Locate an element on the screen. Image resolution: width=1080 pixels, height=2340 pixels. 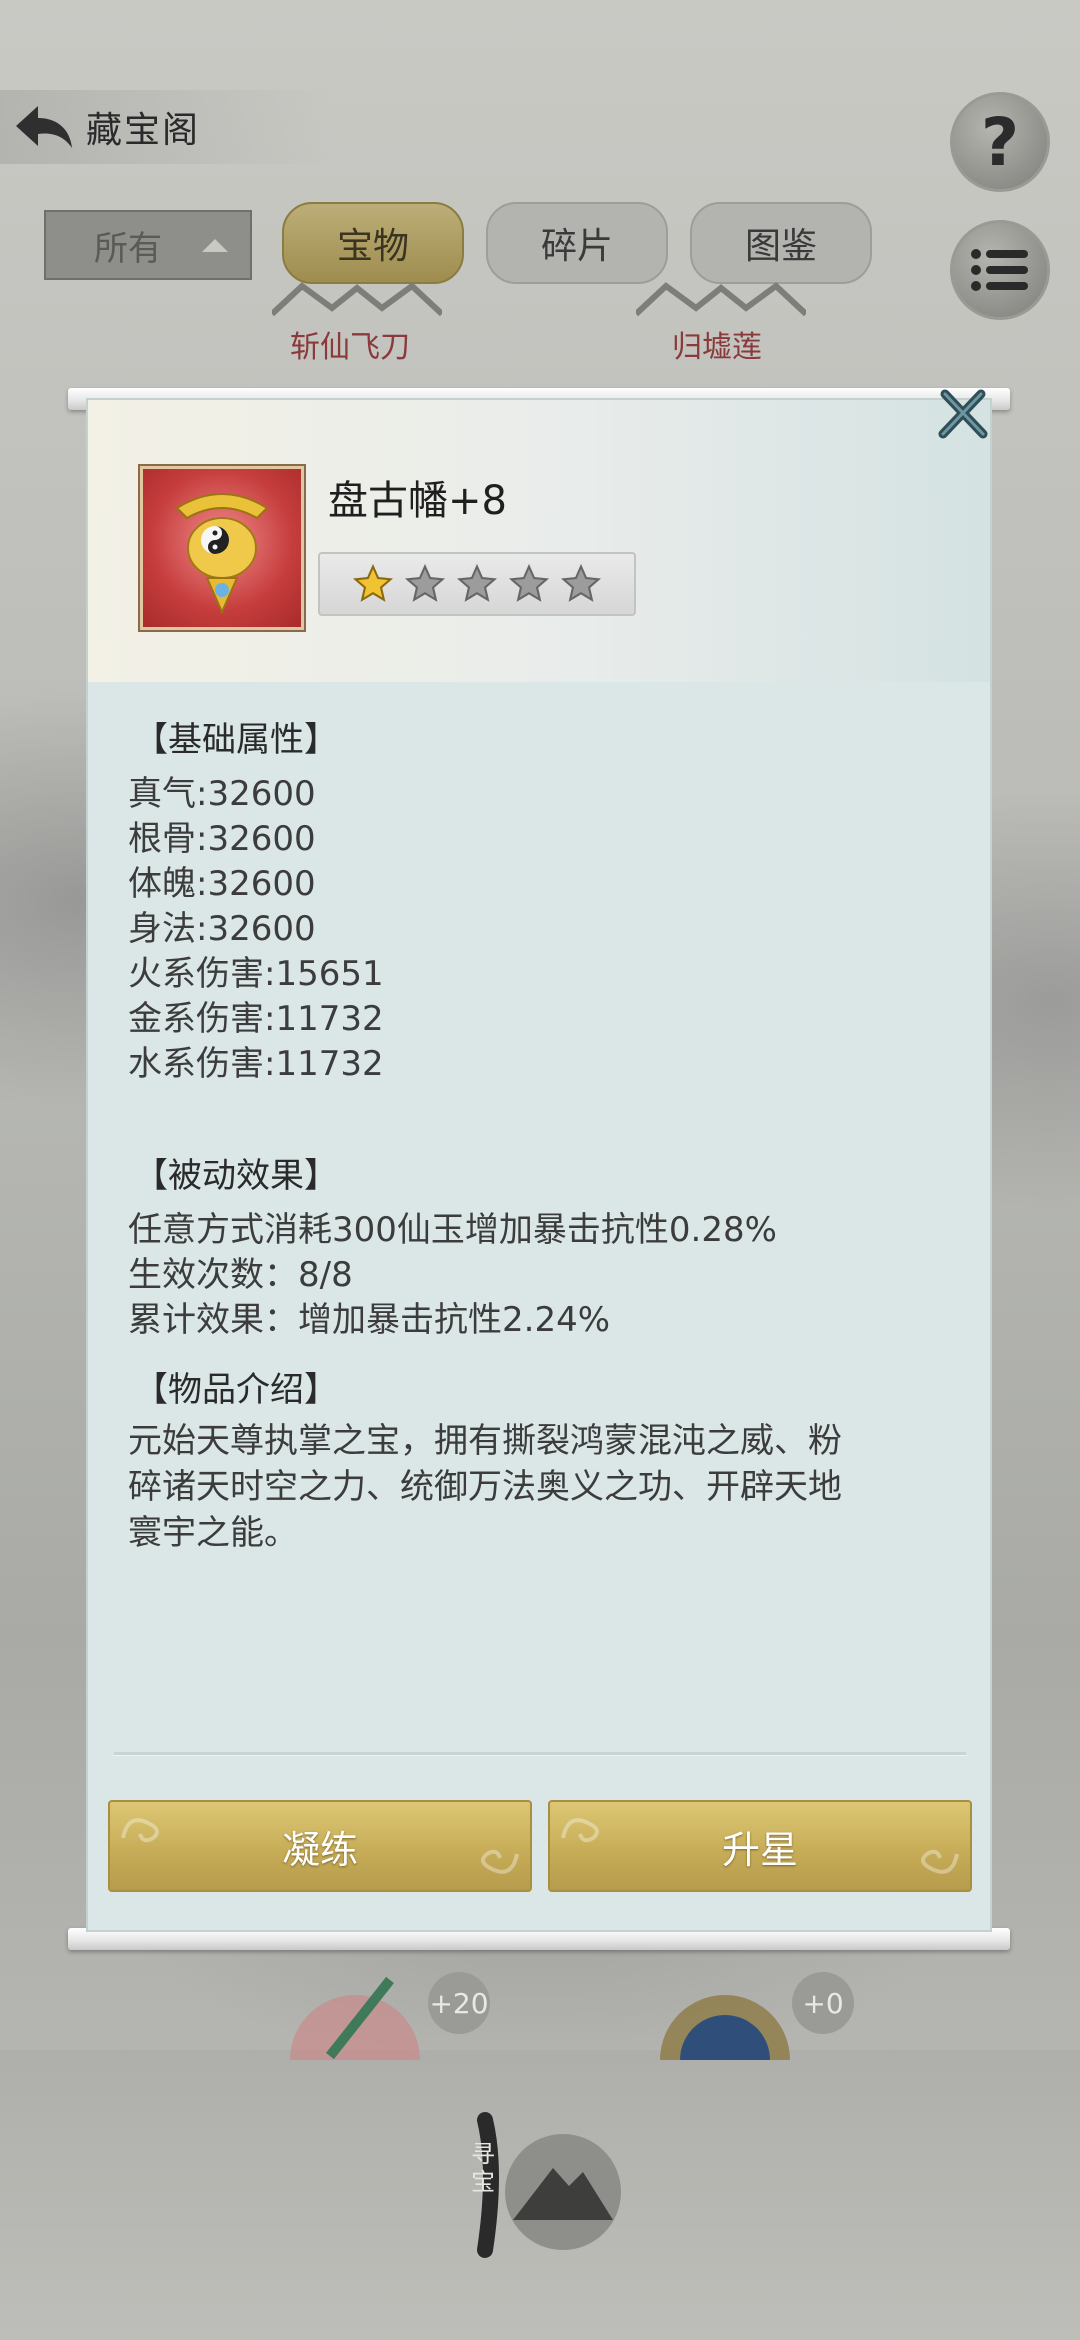
attribute-line: 体魄:32600 is located at coordinates (222, 884).